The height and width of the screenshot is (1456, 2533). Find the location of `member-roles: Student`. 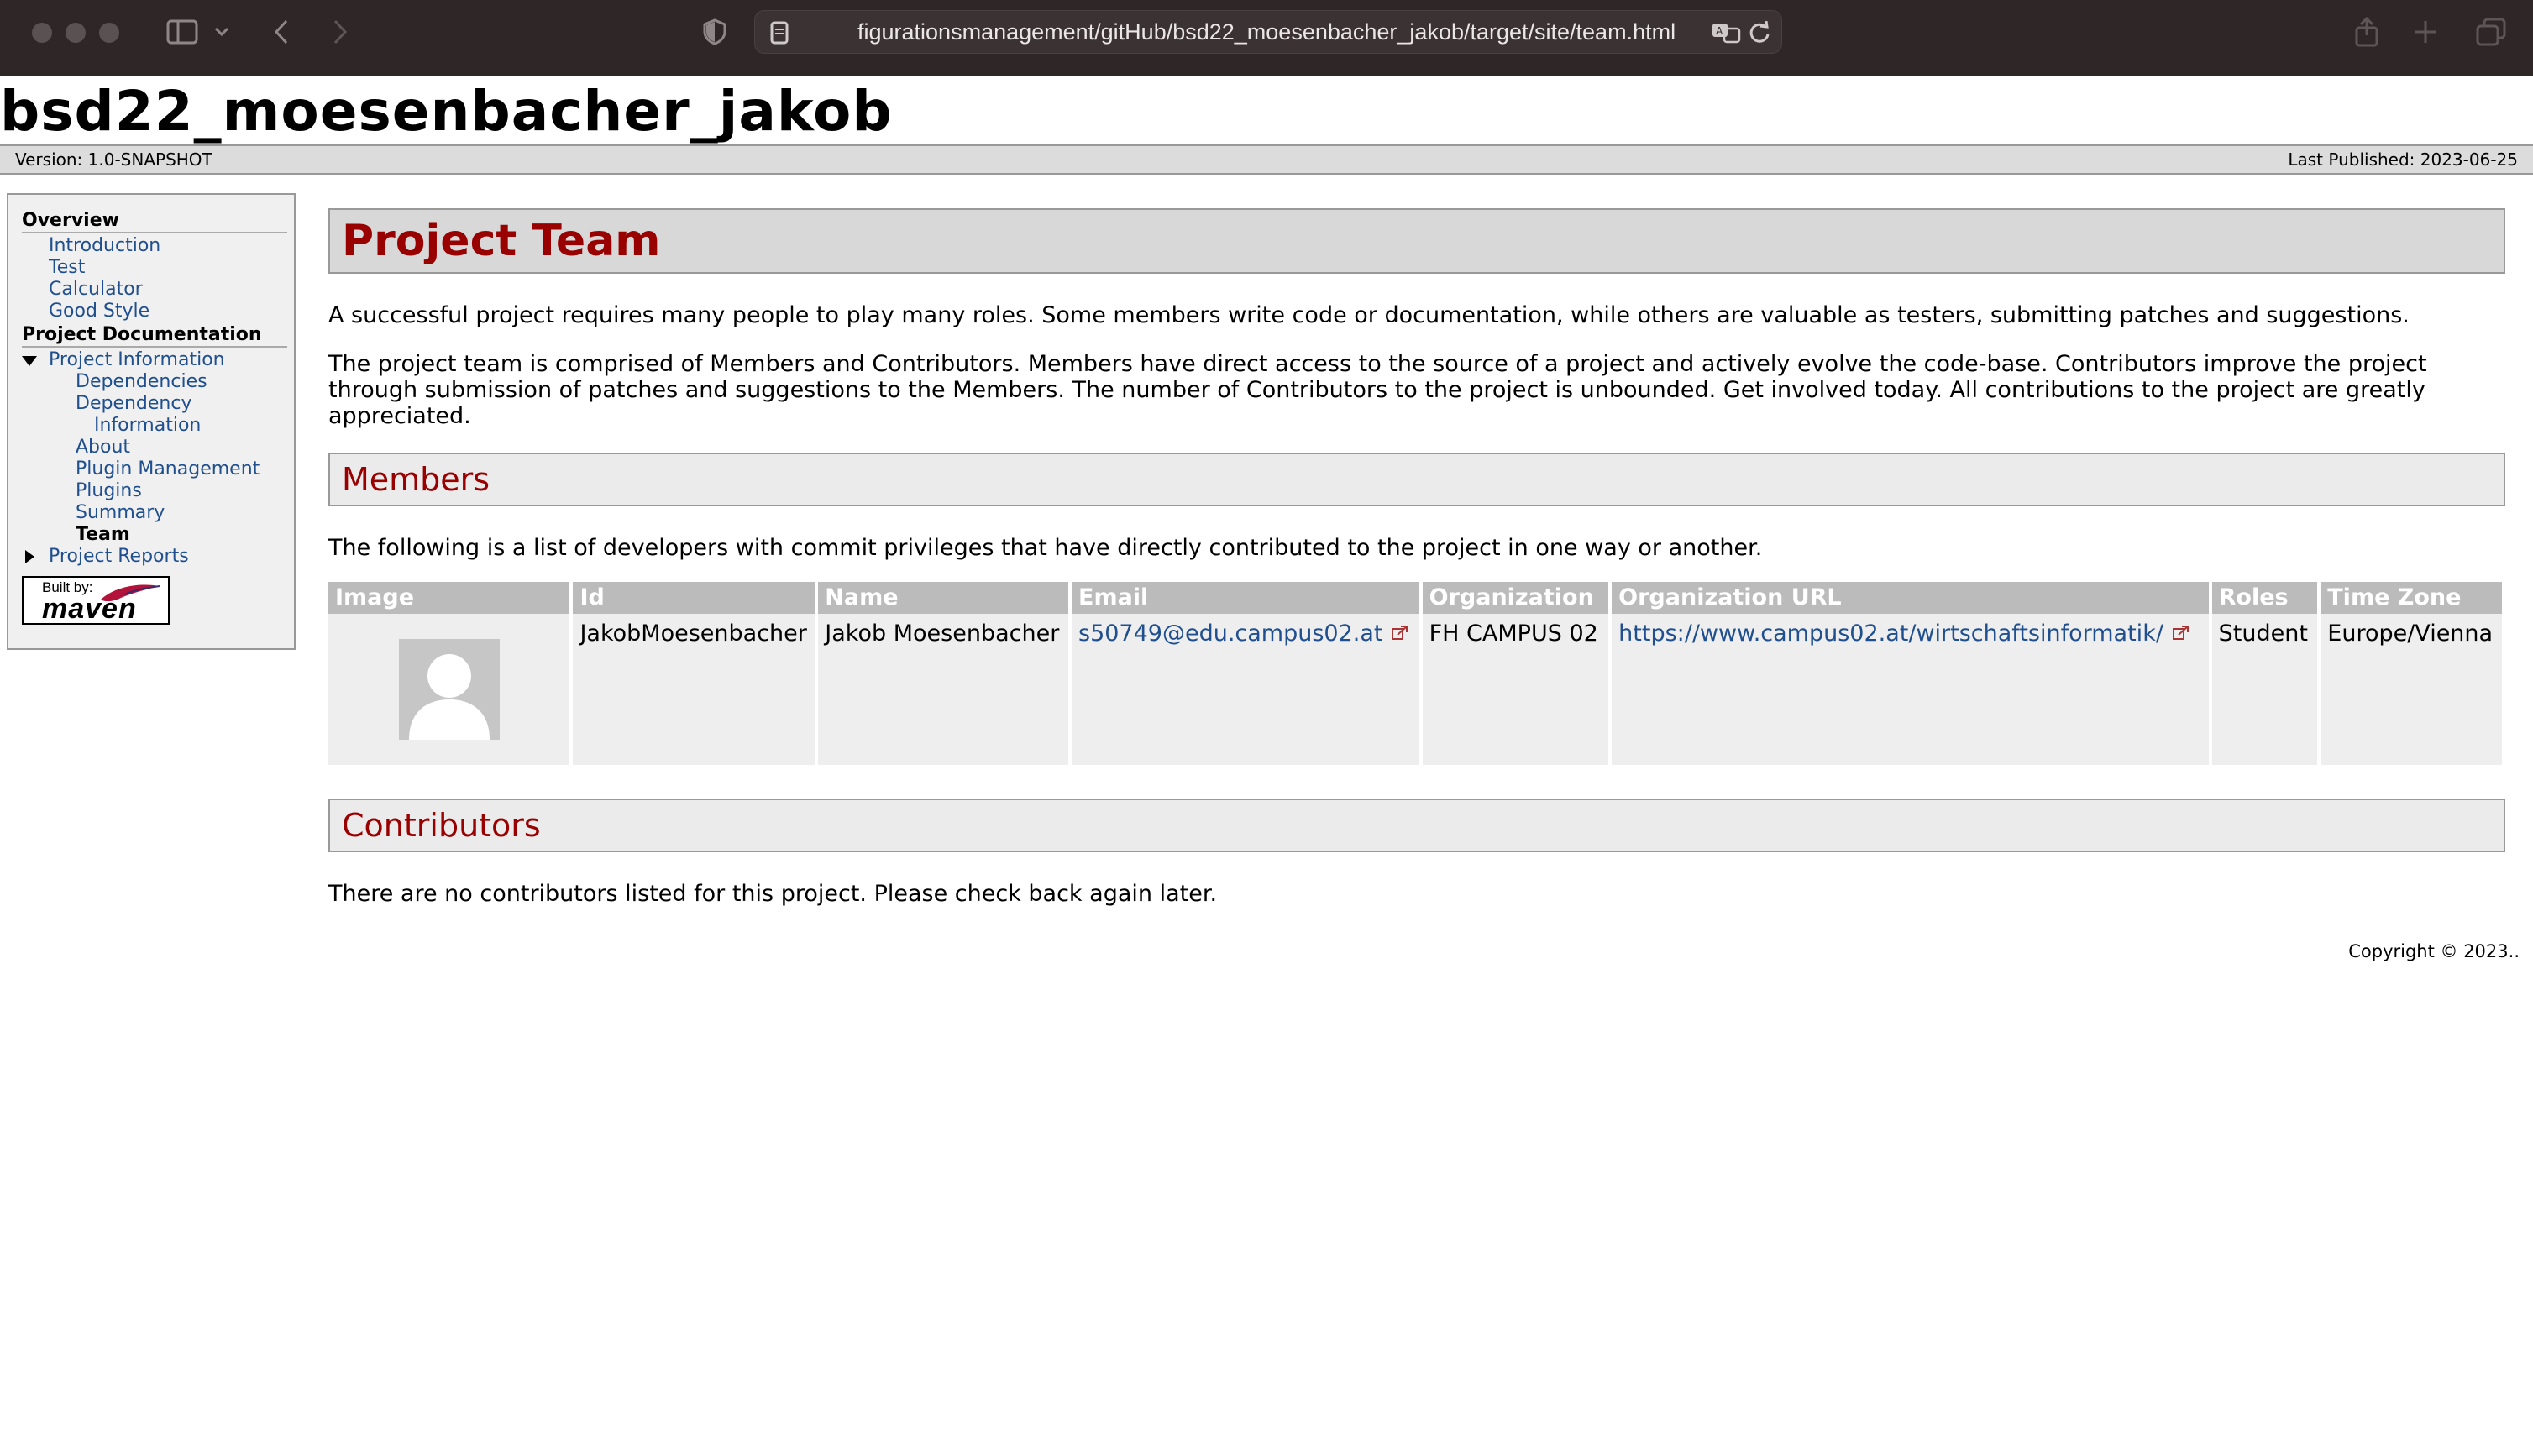

member-roles: Student is located at coordinates (2264, 689).